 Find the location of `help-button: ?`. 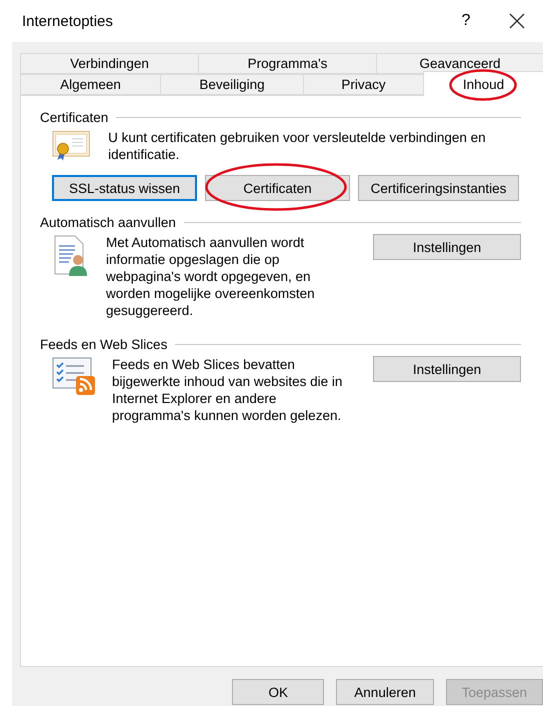

help-button: ? is located at coordinates (466, 21).